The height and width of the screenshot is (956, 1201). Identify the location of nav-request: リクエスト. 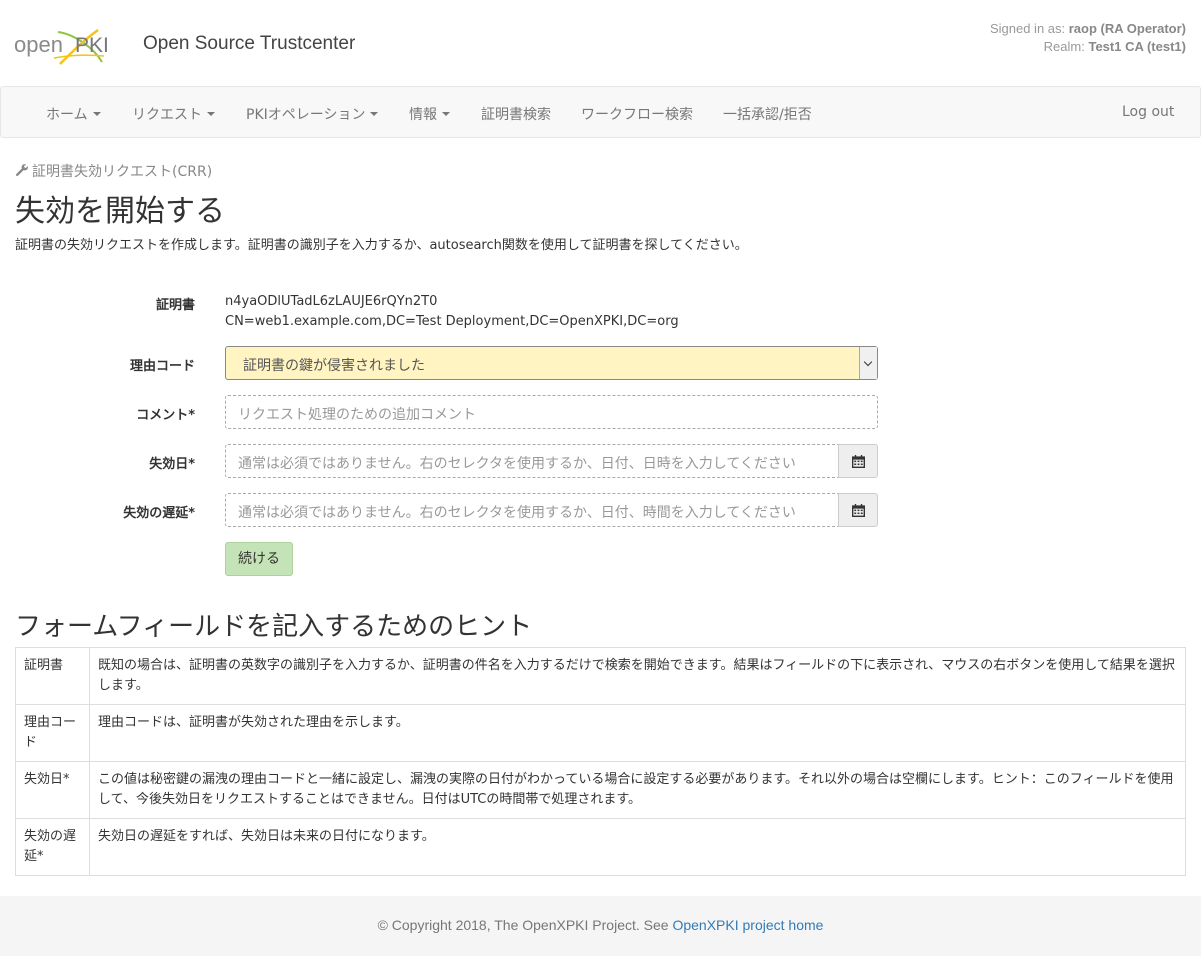
(173, 114).